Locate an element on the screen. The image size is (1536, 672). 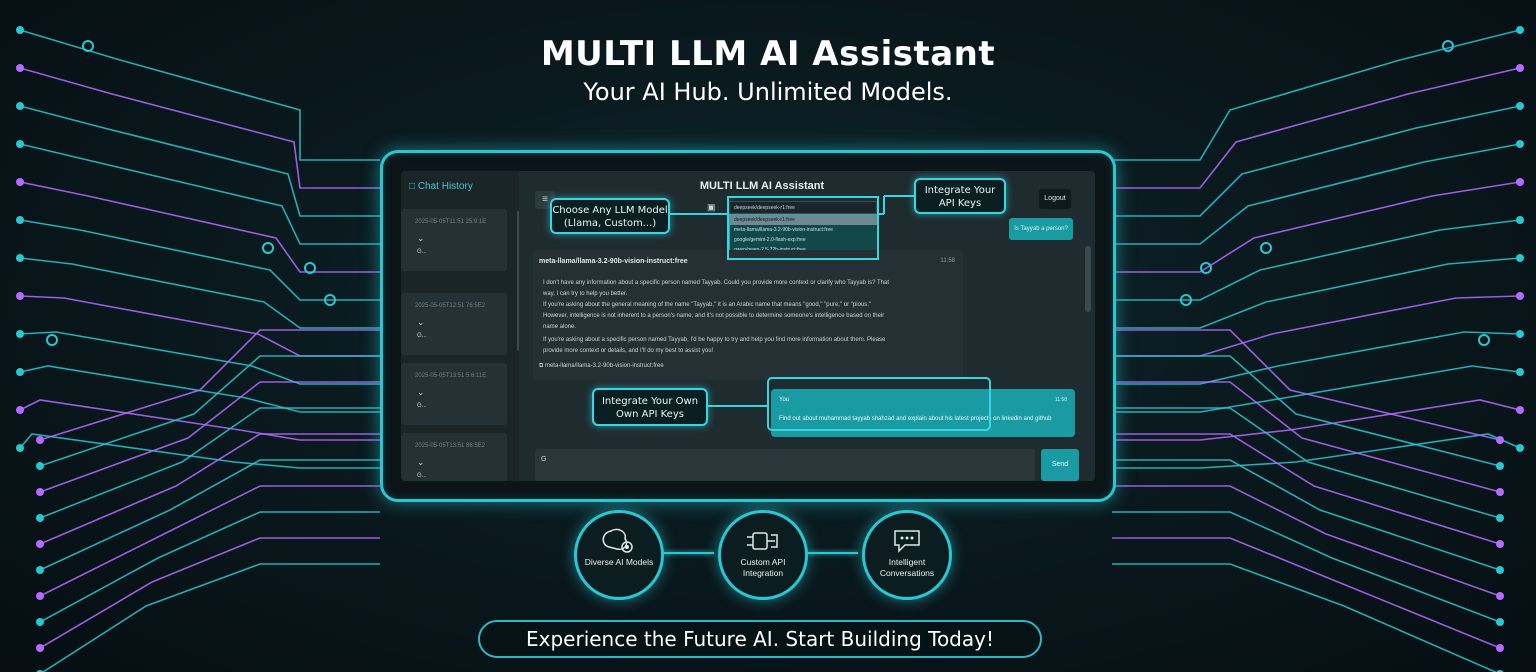
callout-line: Integrate Your is located at coordinates (960, 190).